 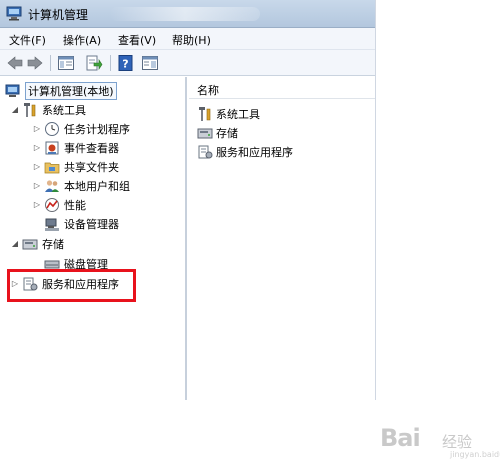 I want to click on title-bar: 计算机管理, so click(x=187, y=14).